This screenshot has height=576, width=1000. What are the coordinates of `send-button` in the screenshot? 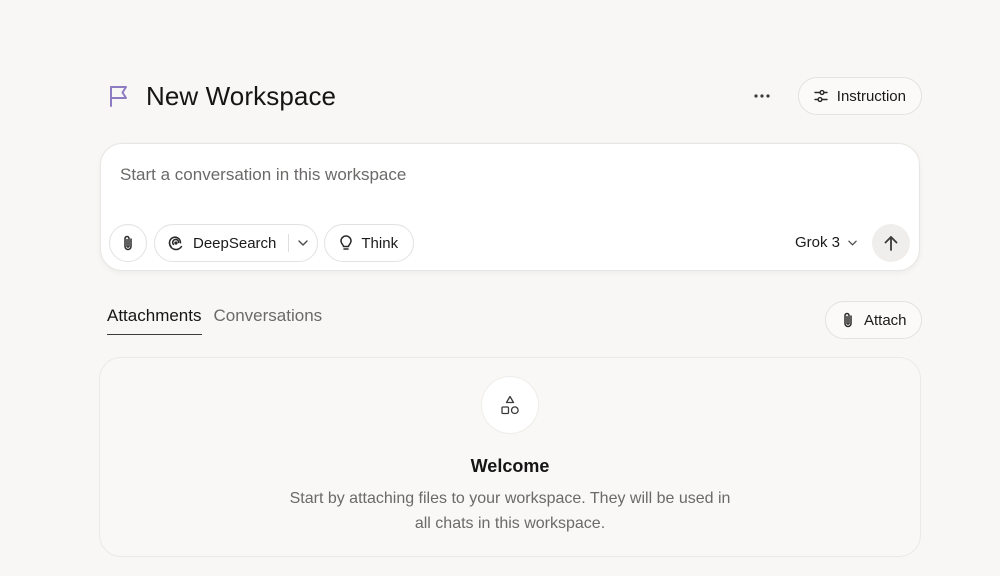 It's located at (891, 243).